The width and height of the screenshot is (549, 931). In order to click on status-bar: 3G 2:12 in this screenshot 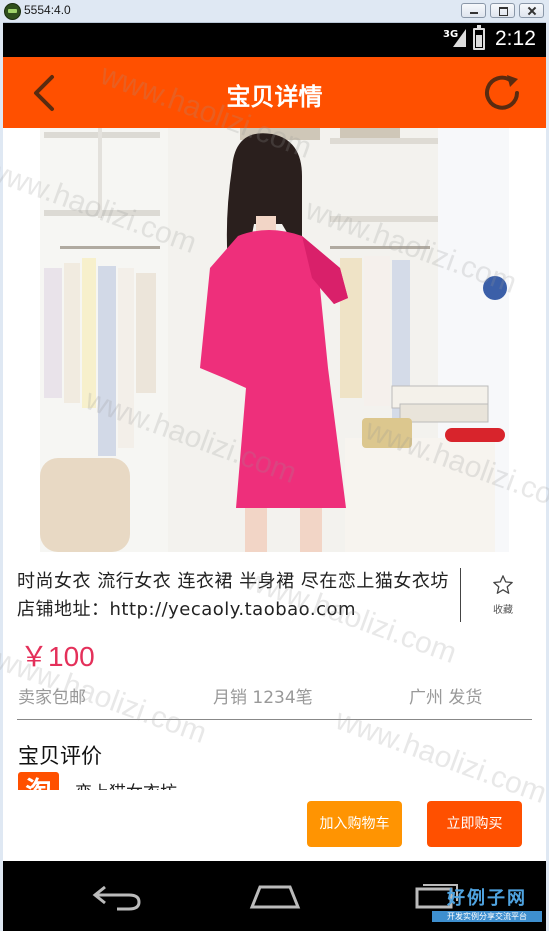, I will do `click(274, 40)`.